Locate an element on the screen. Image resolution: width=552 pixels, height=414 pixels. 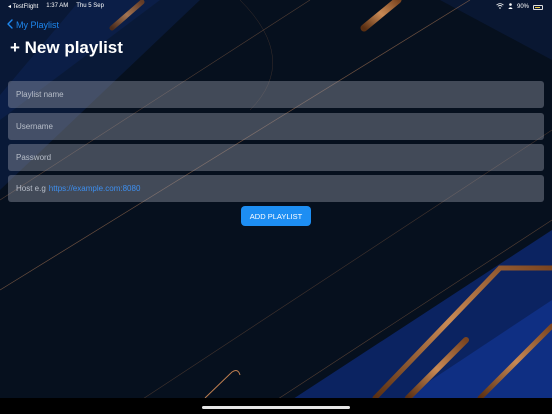
password-field is located at coordinates (276, 157).